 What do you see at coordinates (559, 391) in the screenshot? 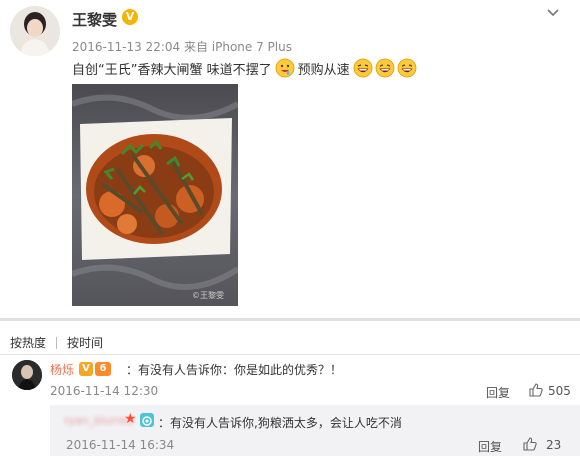
I see `comment-like-count: 505` at bounding box center [559, 391].